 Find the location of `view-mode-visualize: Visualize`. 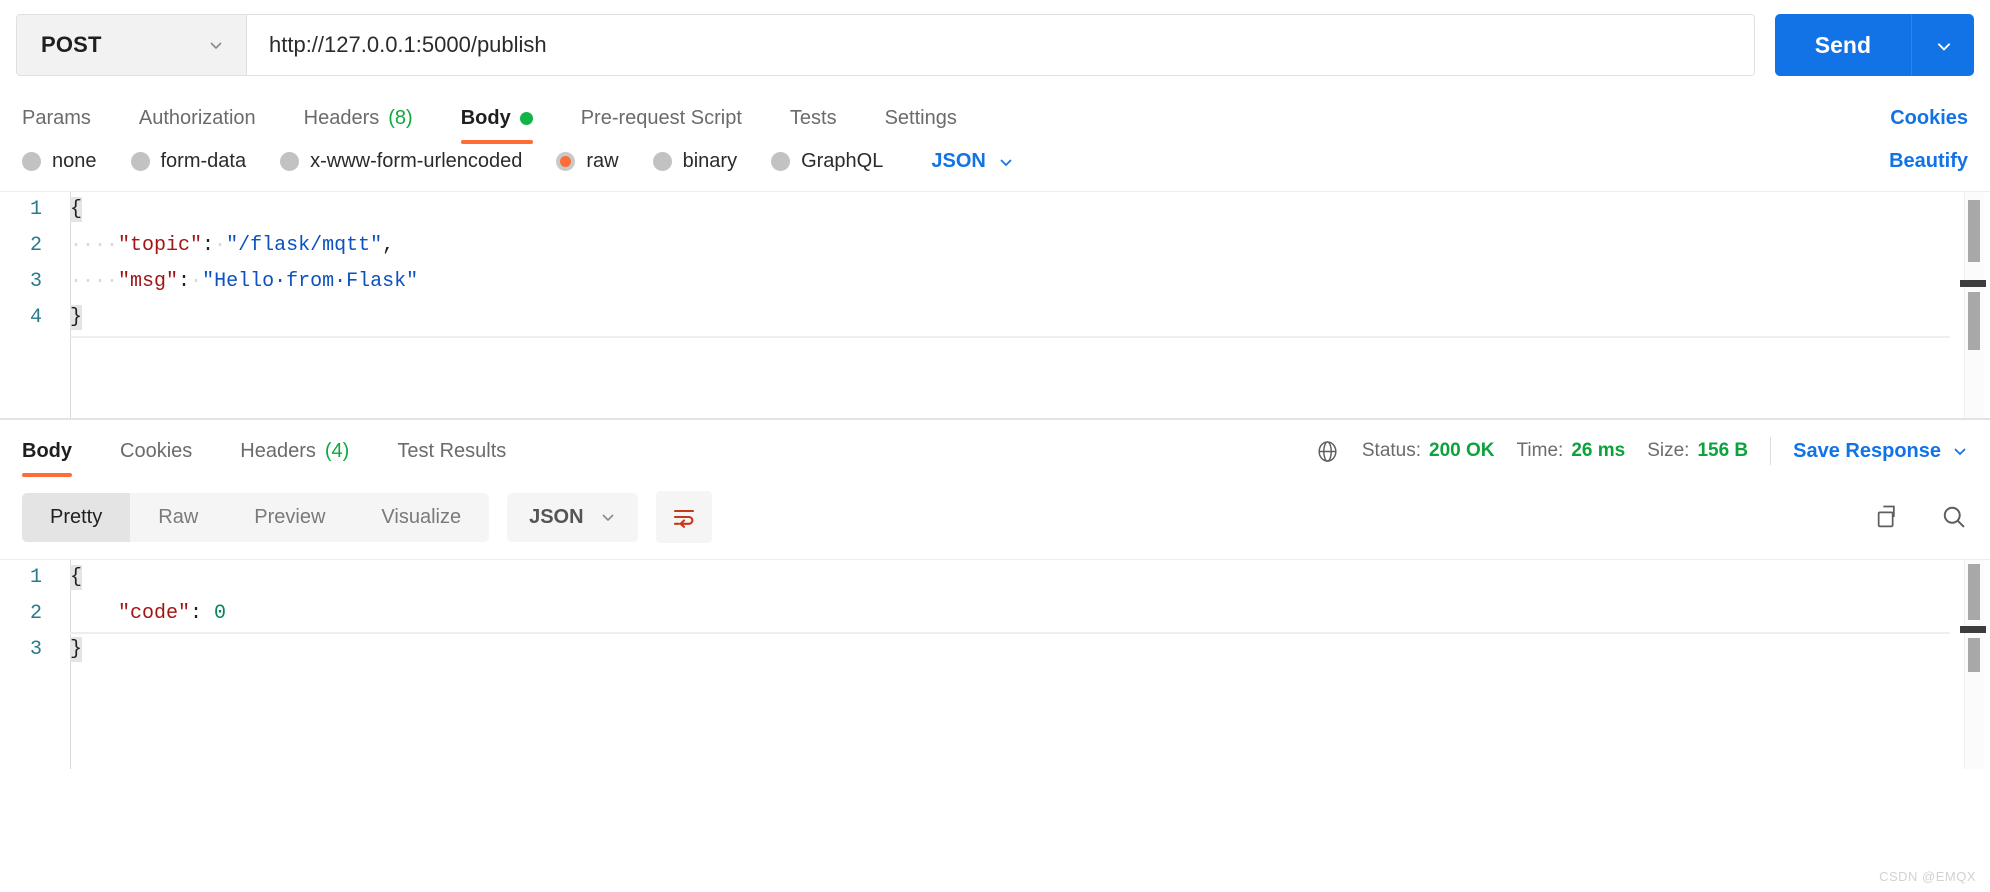

view-mode-visualize: Visualize is located at coordinates (421, 517).